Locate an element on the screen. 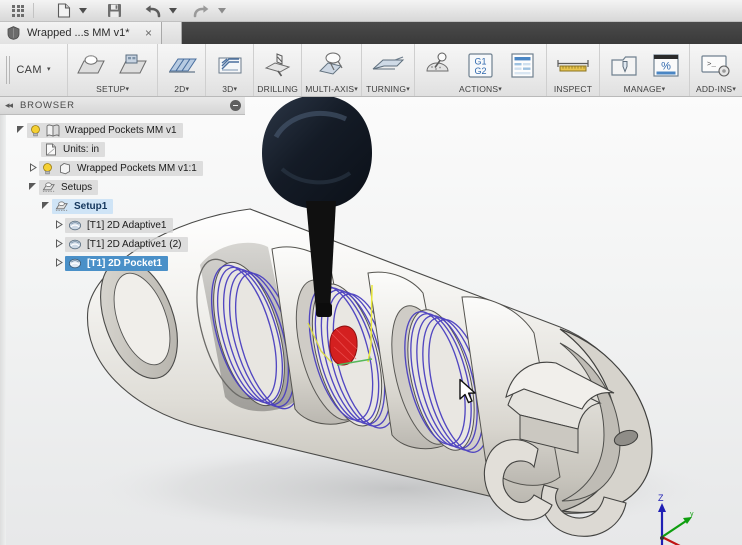 The width and height of the screenshot is (742, 545). document-tab-label: Wrapped ...s MM v1* is located at coordinates (78, 33).